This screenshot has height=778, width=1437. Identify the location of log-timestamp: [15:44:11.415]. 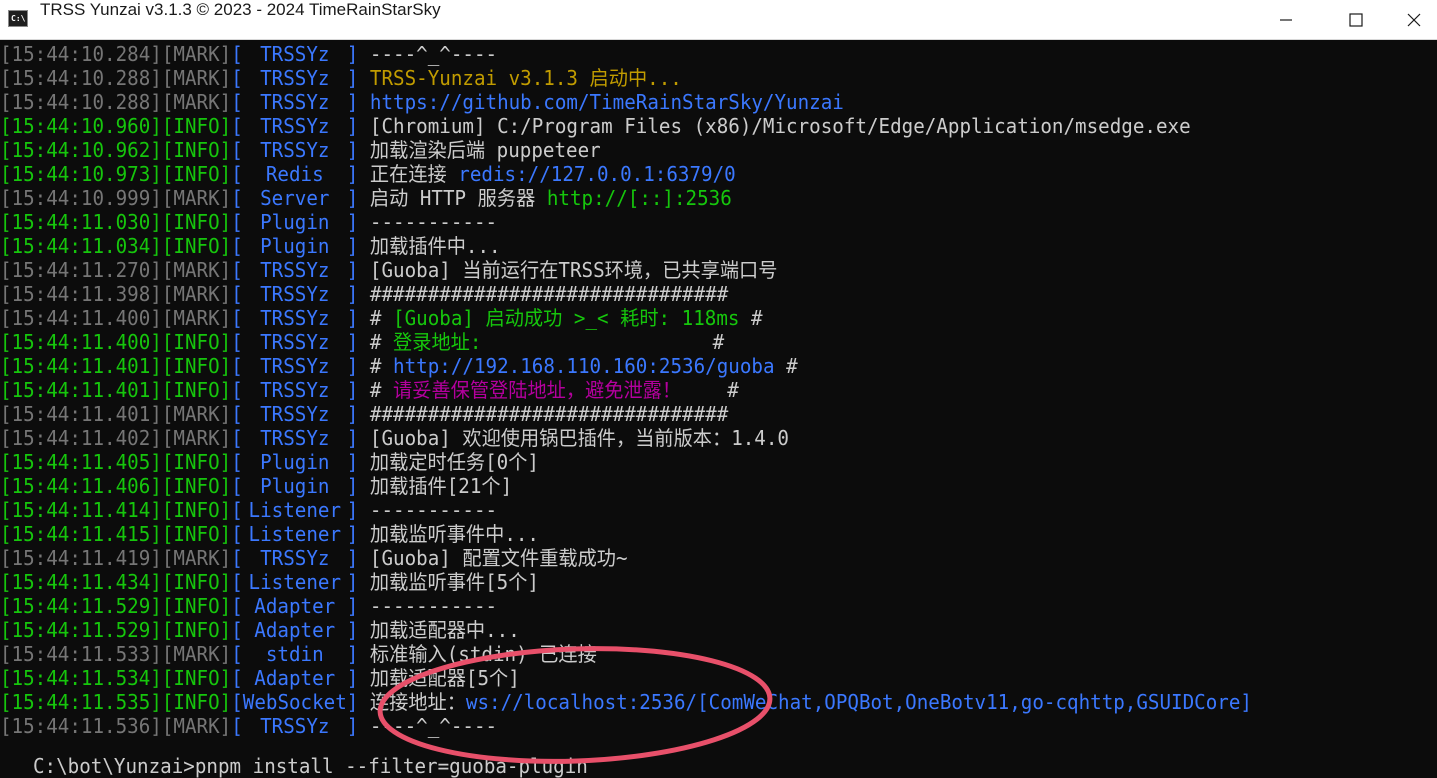
(81, 534).